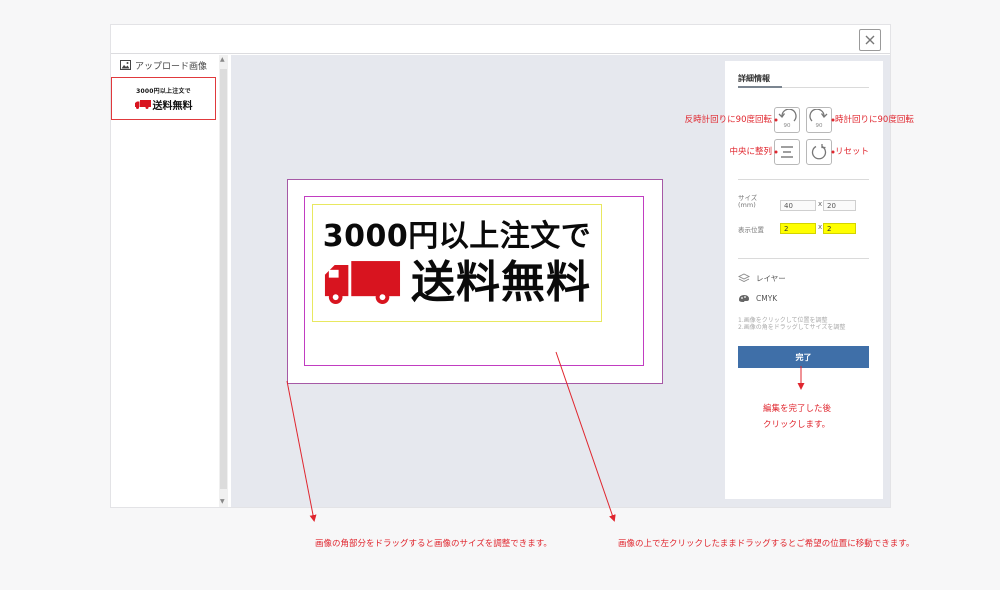 The width and height of the screenshot is (1000, 590). I want to click on thumbnail-text-line2-row: 送料無料, so click(163, 104).